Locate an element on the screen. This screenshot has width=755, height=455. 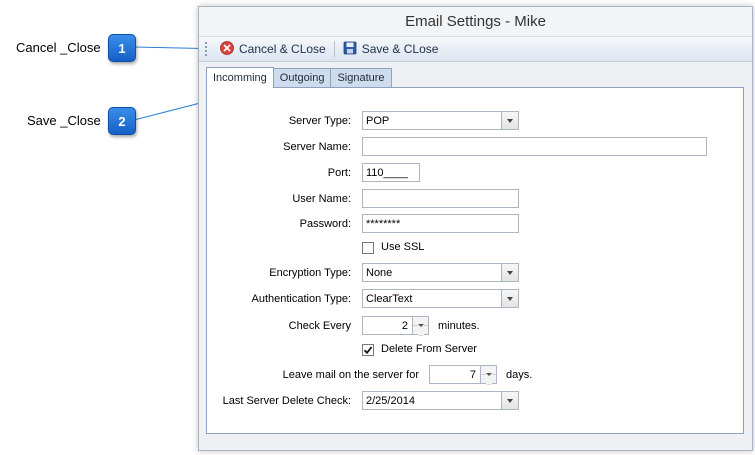
cancel-close-button: Cancel & CLose is located at coordinates (273, 49).